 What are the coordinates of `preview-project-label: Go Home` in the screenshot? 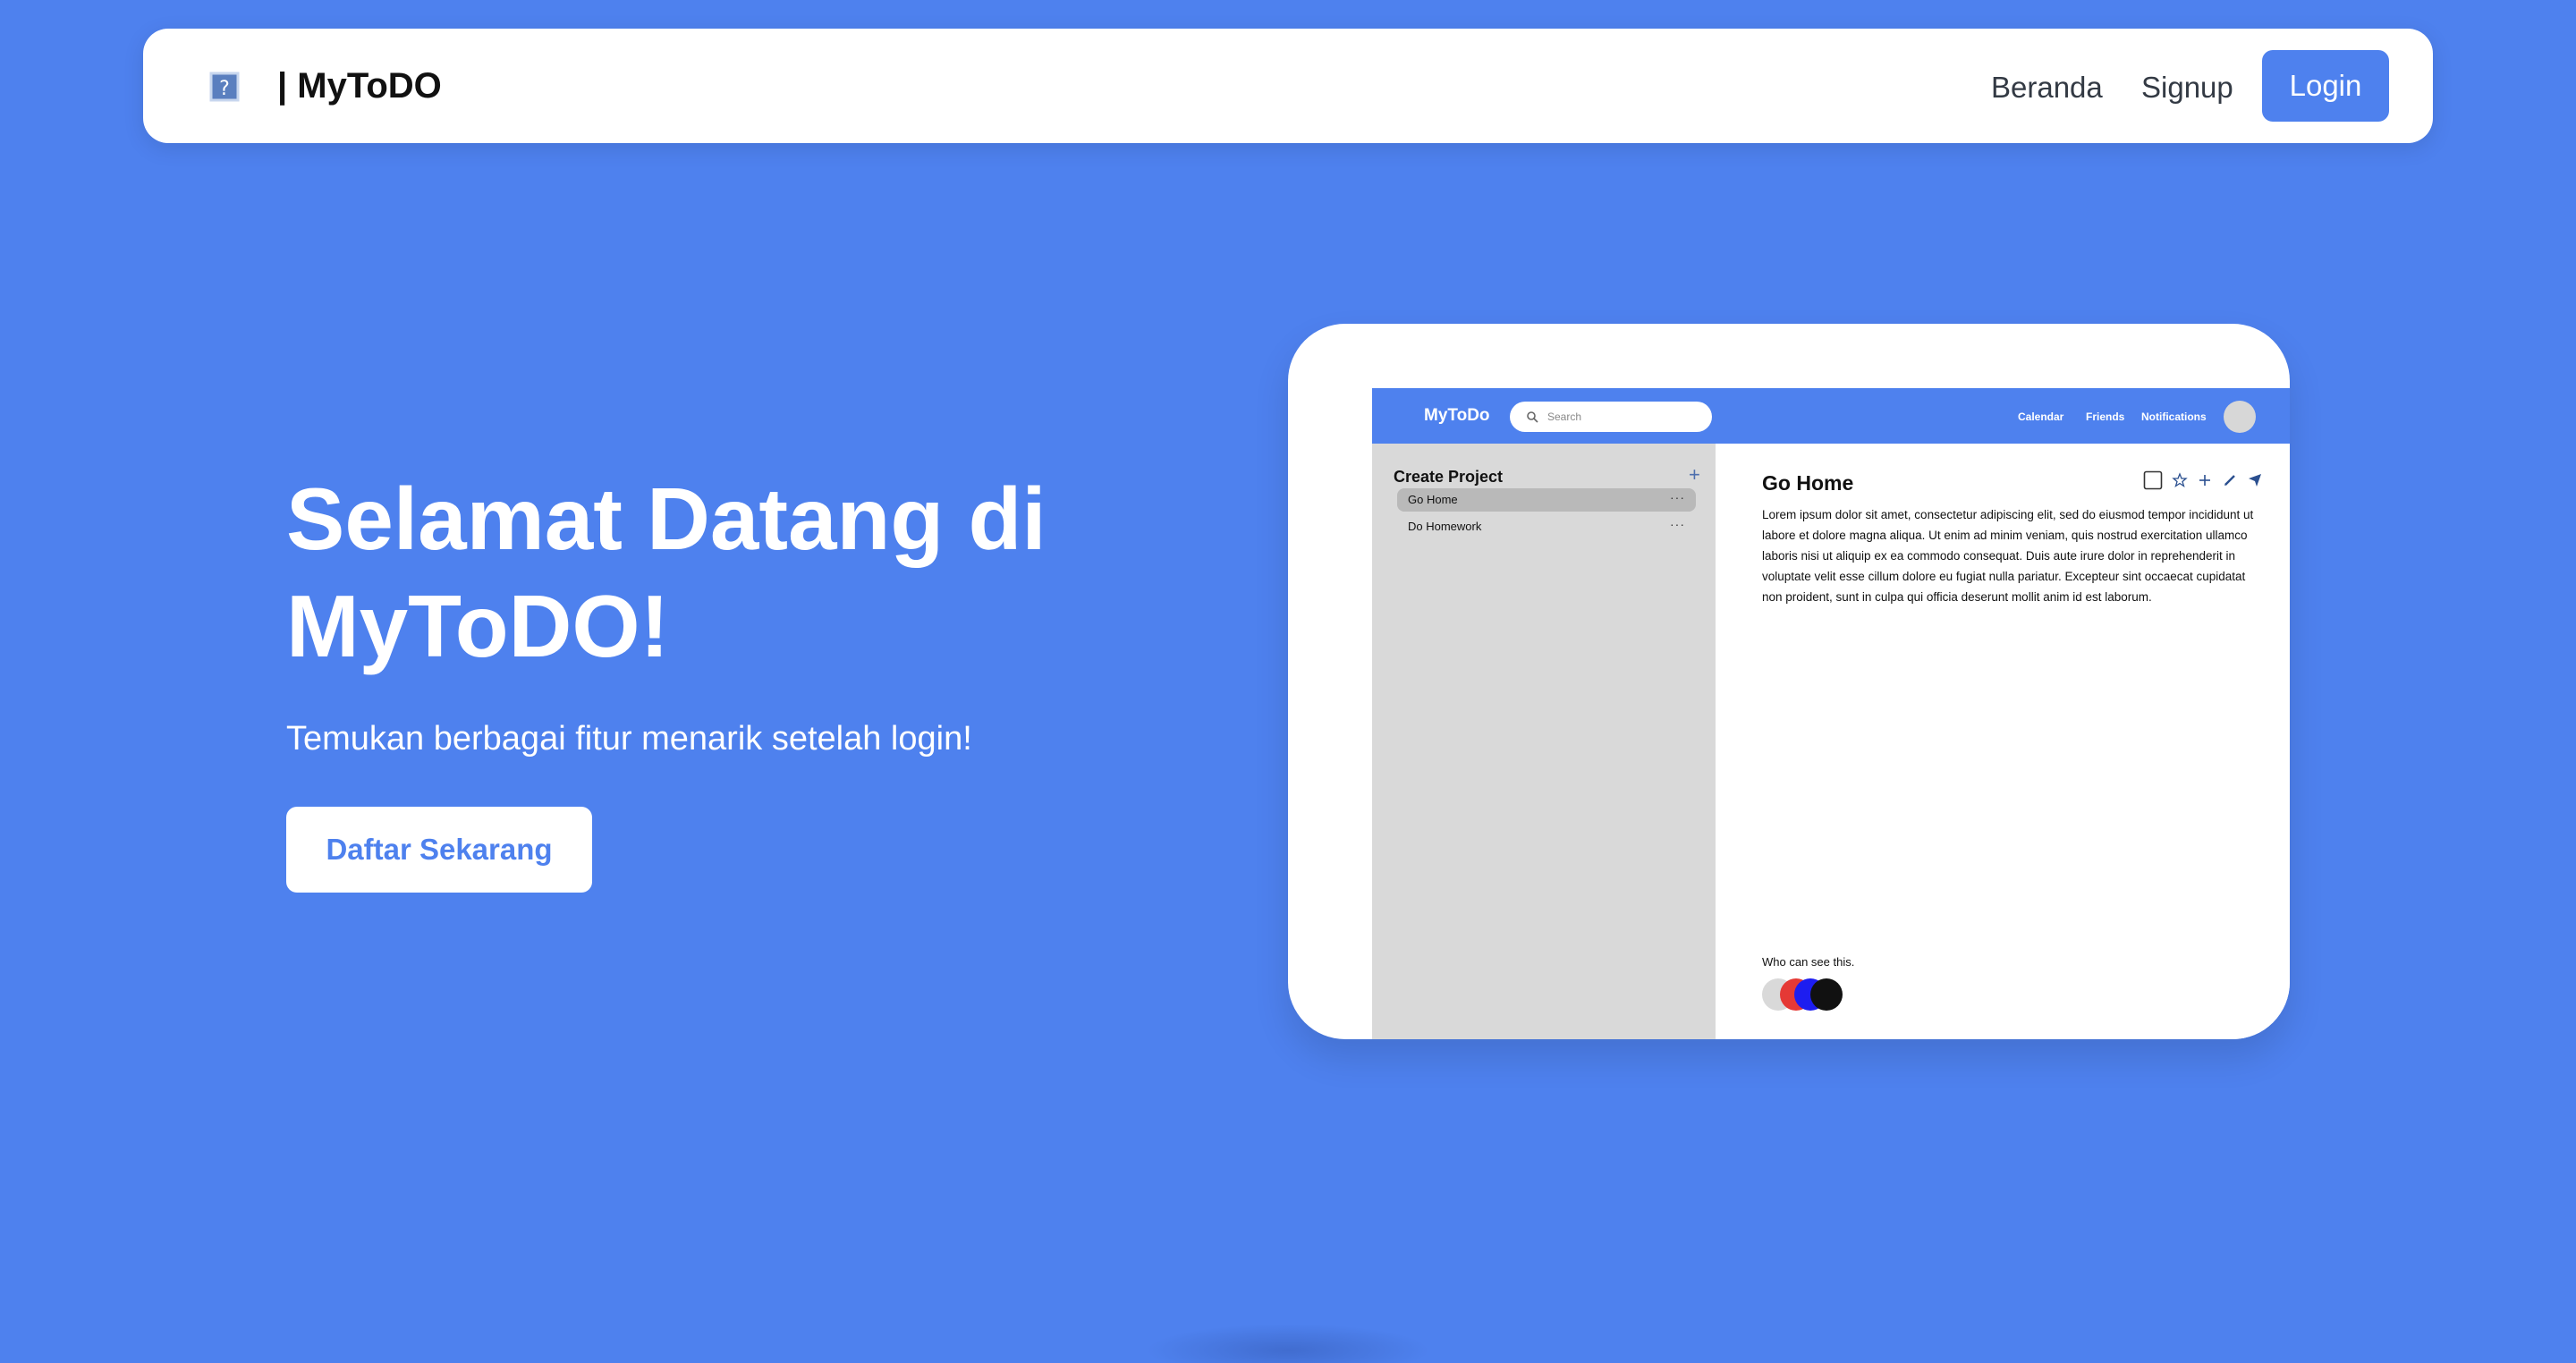 It's located at (1433, 500).